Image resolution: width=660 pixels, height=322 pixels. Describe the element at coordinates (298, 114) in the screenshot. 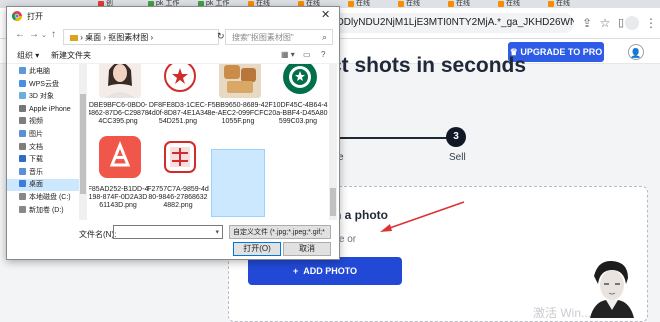

I see `file-name: F10DF45C-4B64-420a-BBF4-D45A80599C03.png` at that location.